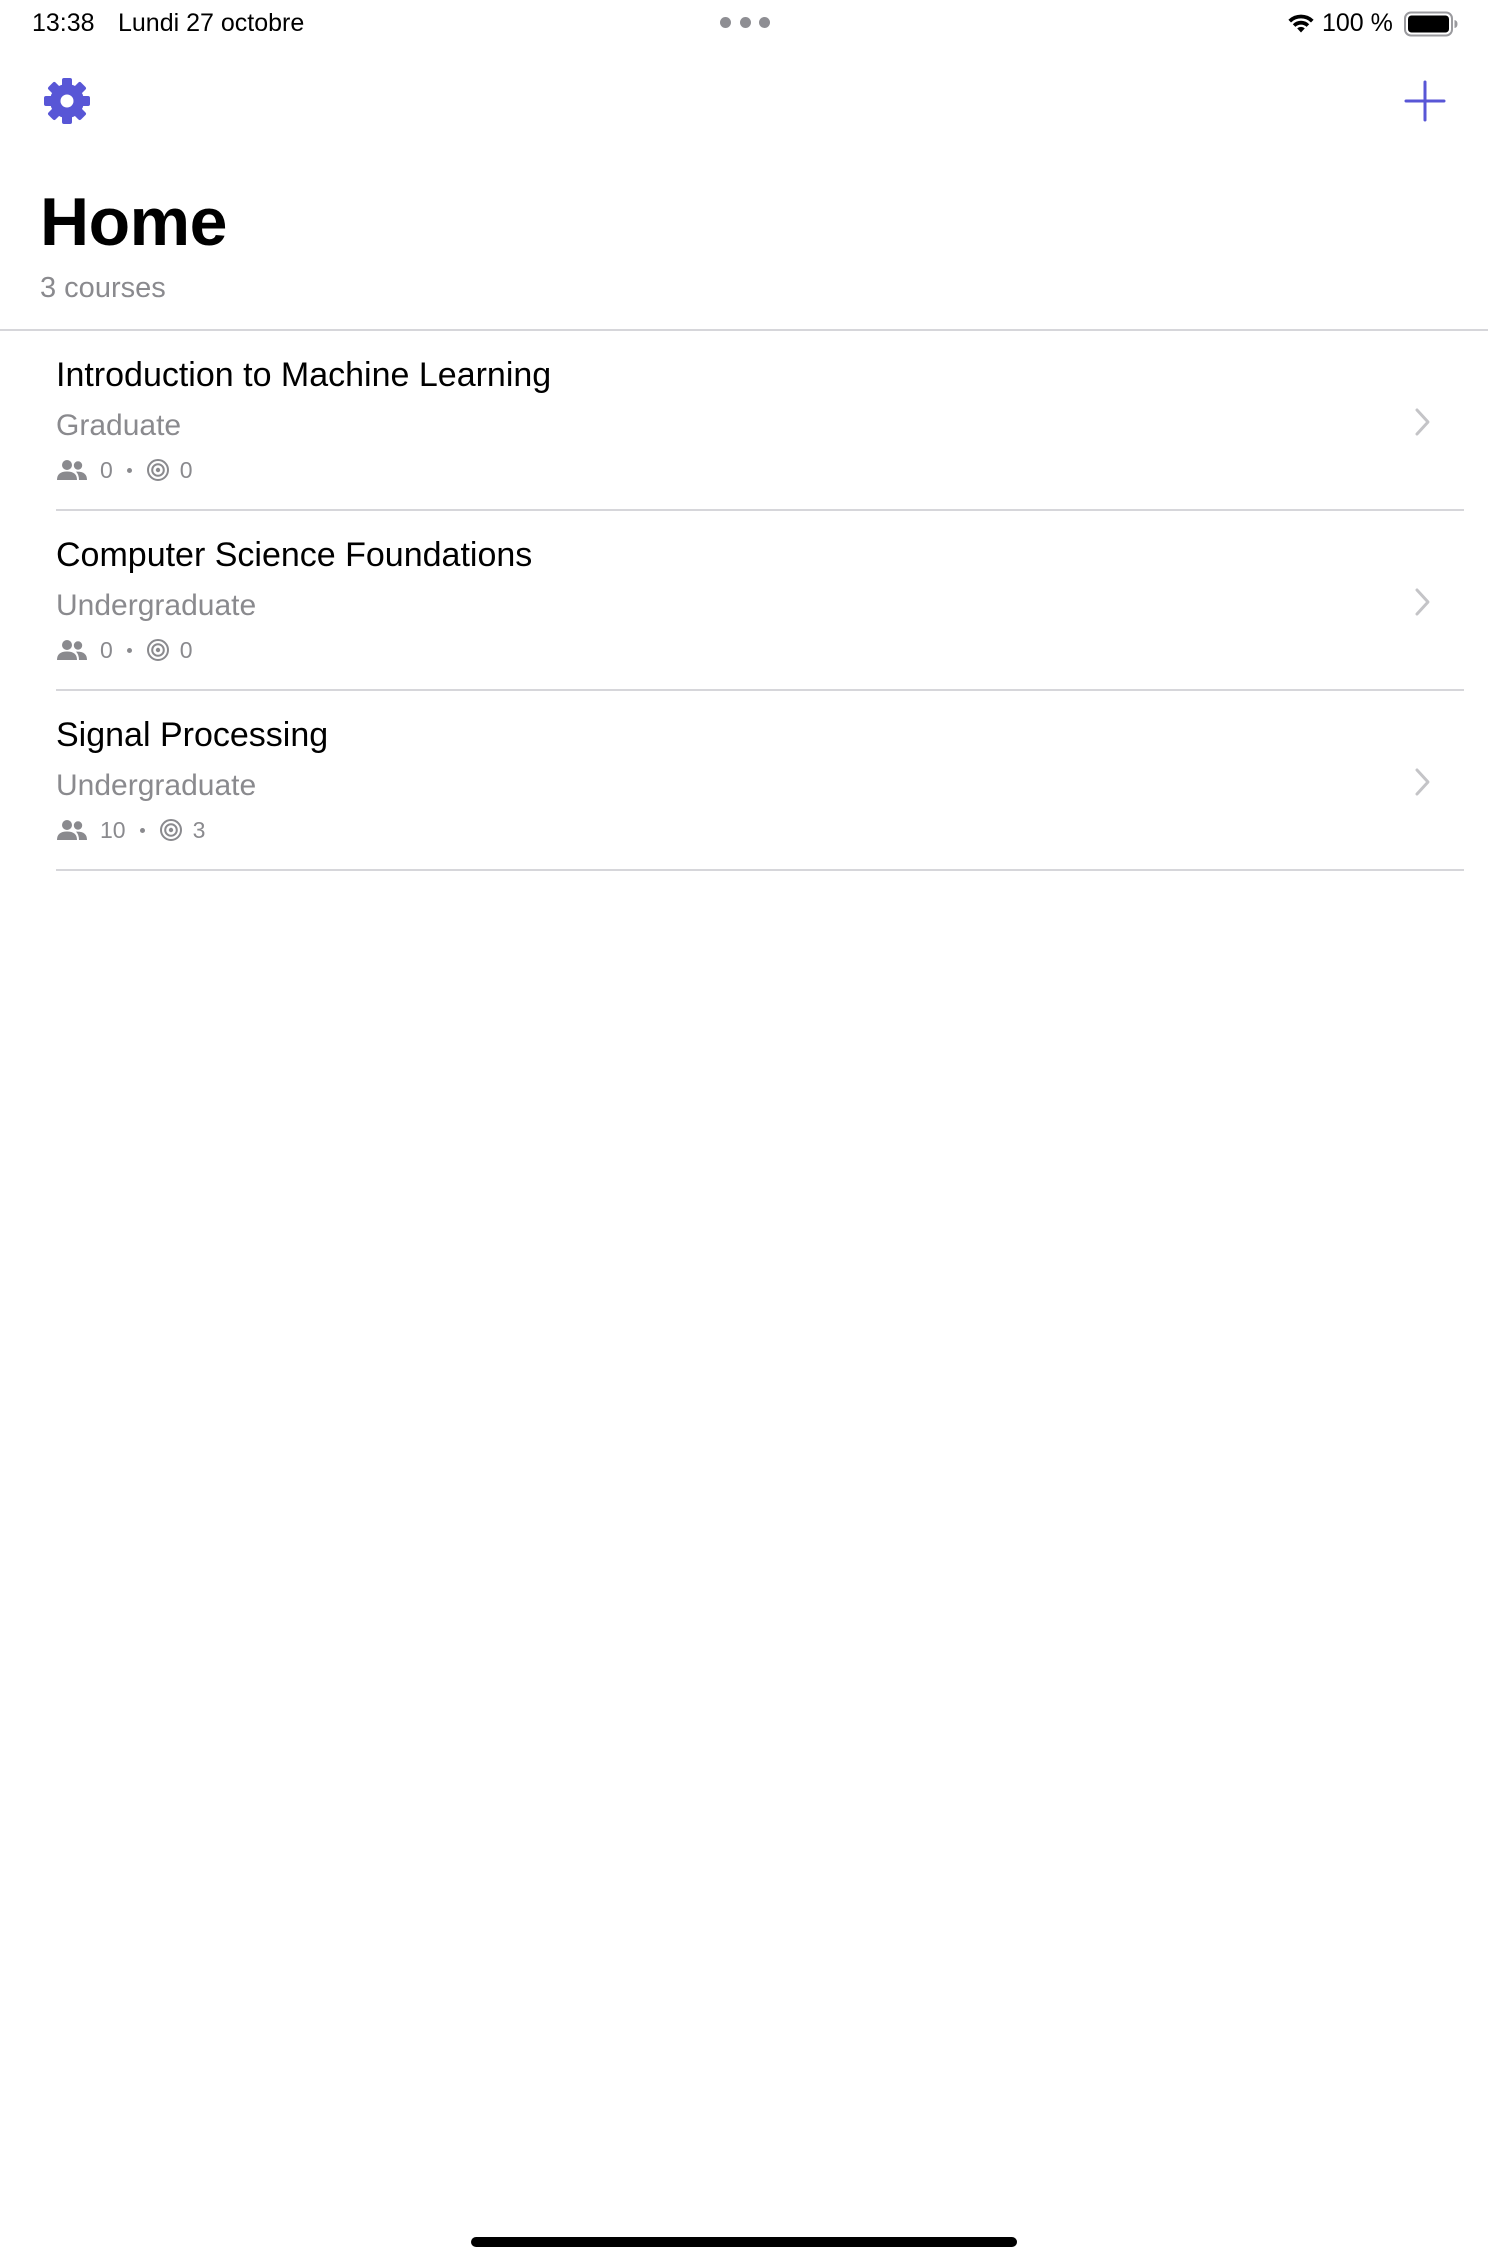  Describe the element at coordinates (1425, 101) in the screenshot. I see `plus-icon` at that location.